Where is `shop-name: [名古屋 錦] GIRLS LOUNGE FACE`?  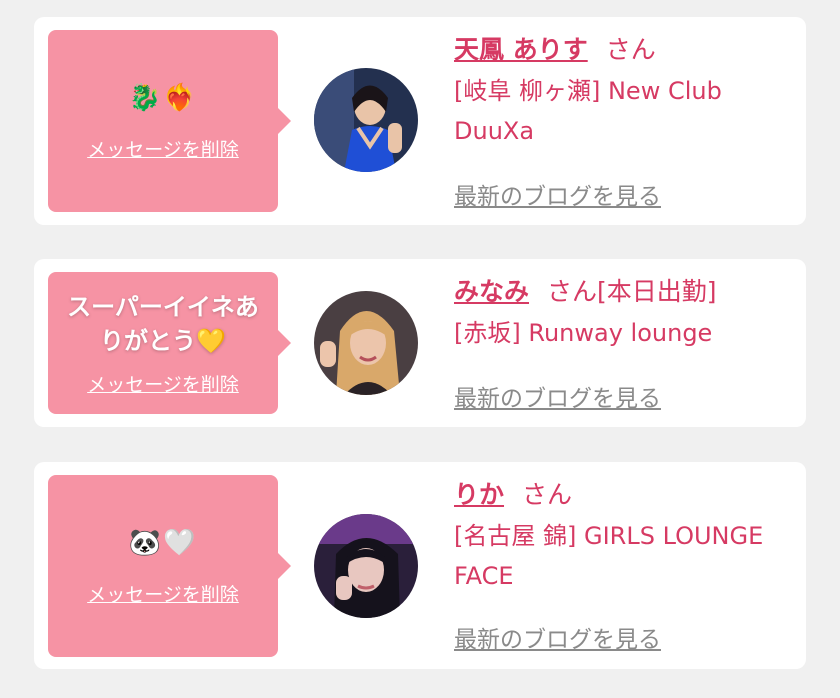 shop-name: [名古屋 錦] GIRLS LOUNGE FACE is located at coordinates (609, 556).